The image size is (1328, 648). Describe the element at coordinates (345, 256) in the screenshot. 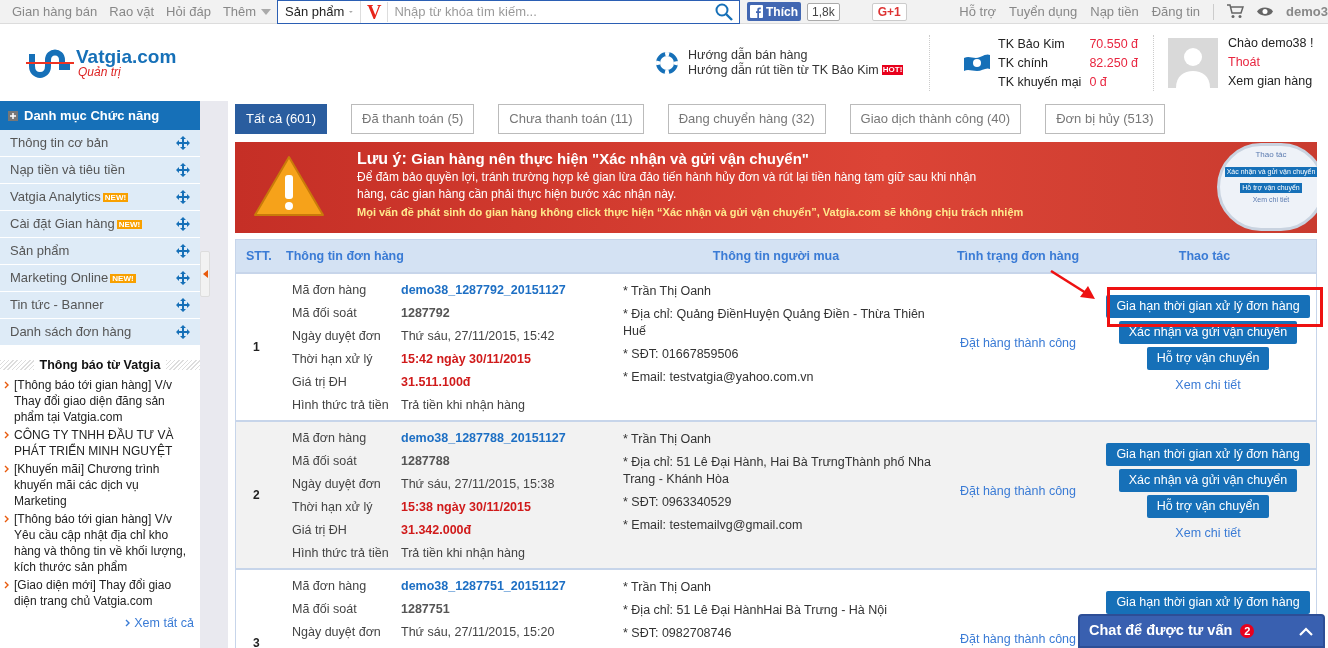

I see `column-header: Thông tin đơn hàng` at that location.